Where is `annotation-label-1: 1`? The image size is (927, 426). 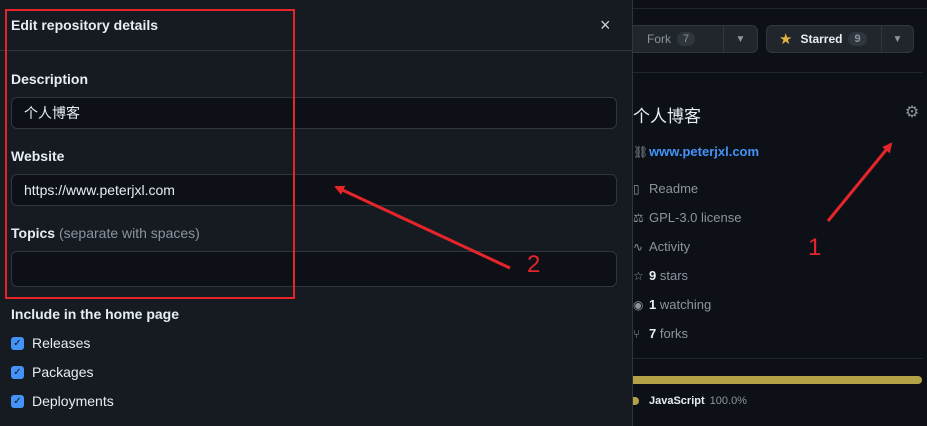
annotation-label-1: 1 is located at coordinates (815, 247).